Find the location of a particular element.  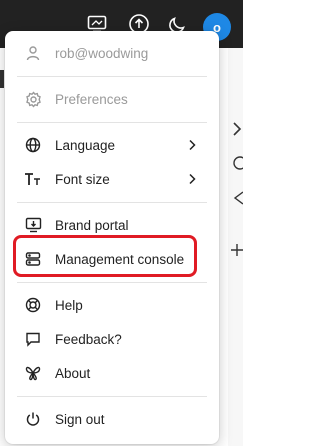

user-icon is located at coordinates (33, 53).